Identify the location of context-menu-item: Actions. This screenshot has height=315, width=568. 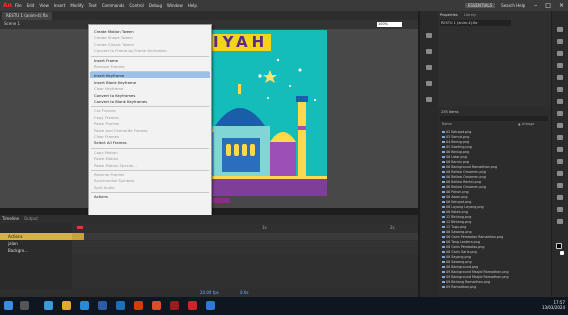
(101, 196).